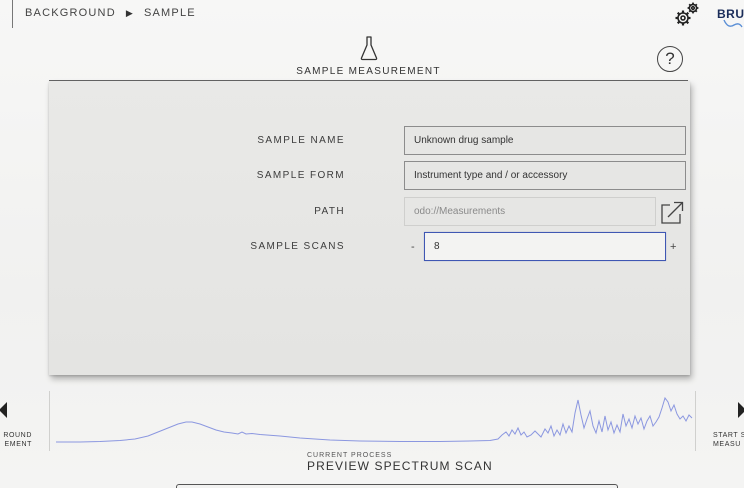  I want to click on path-input: odo://Measurements, so click(530, 211).